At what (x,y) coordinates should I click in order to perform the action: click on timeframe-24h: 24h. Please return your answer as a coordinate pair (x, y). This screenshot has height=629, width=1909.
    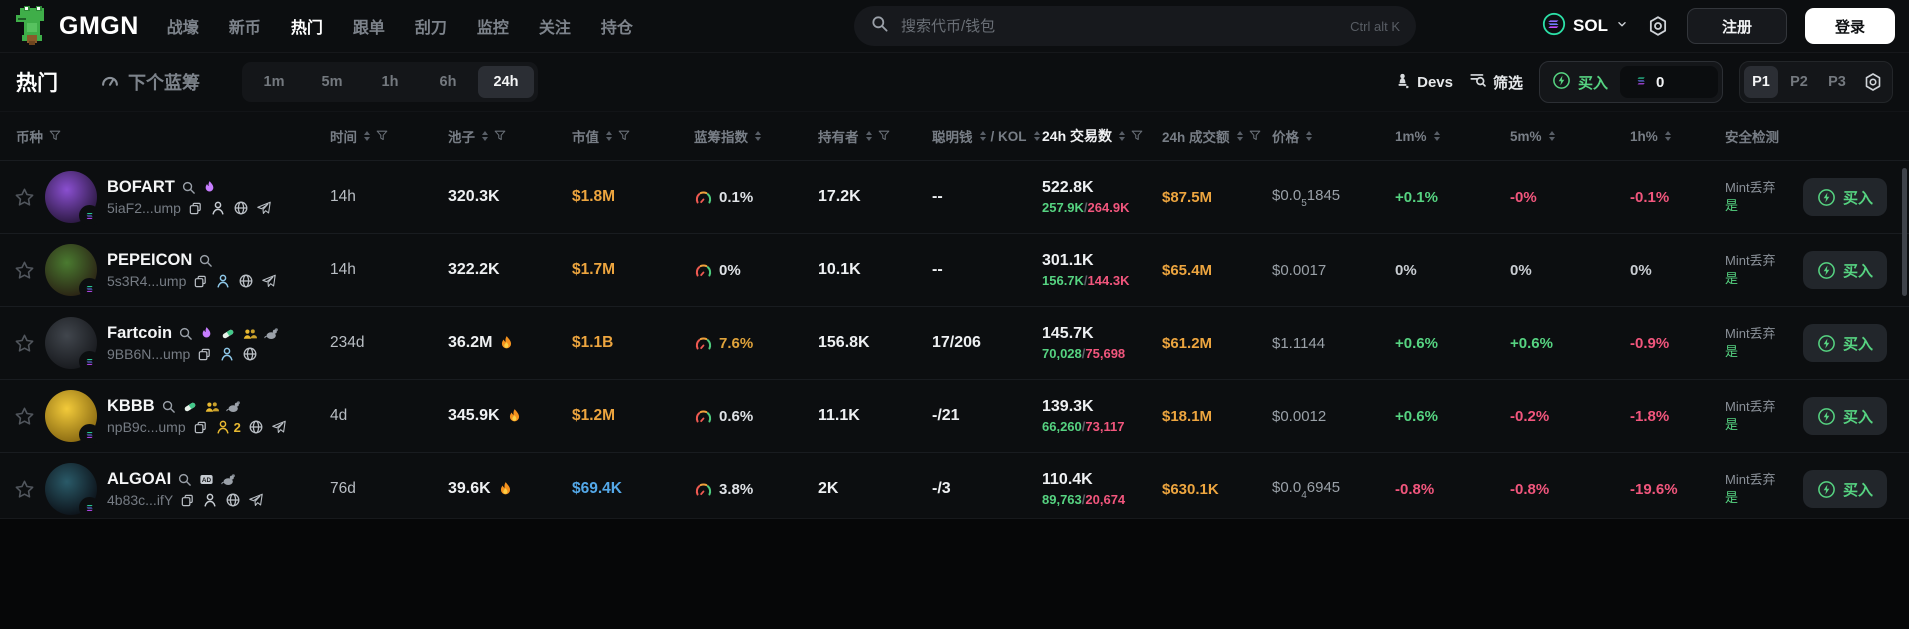
    Looking at the image, I should click on (506, 82).